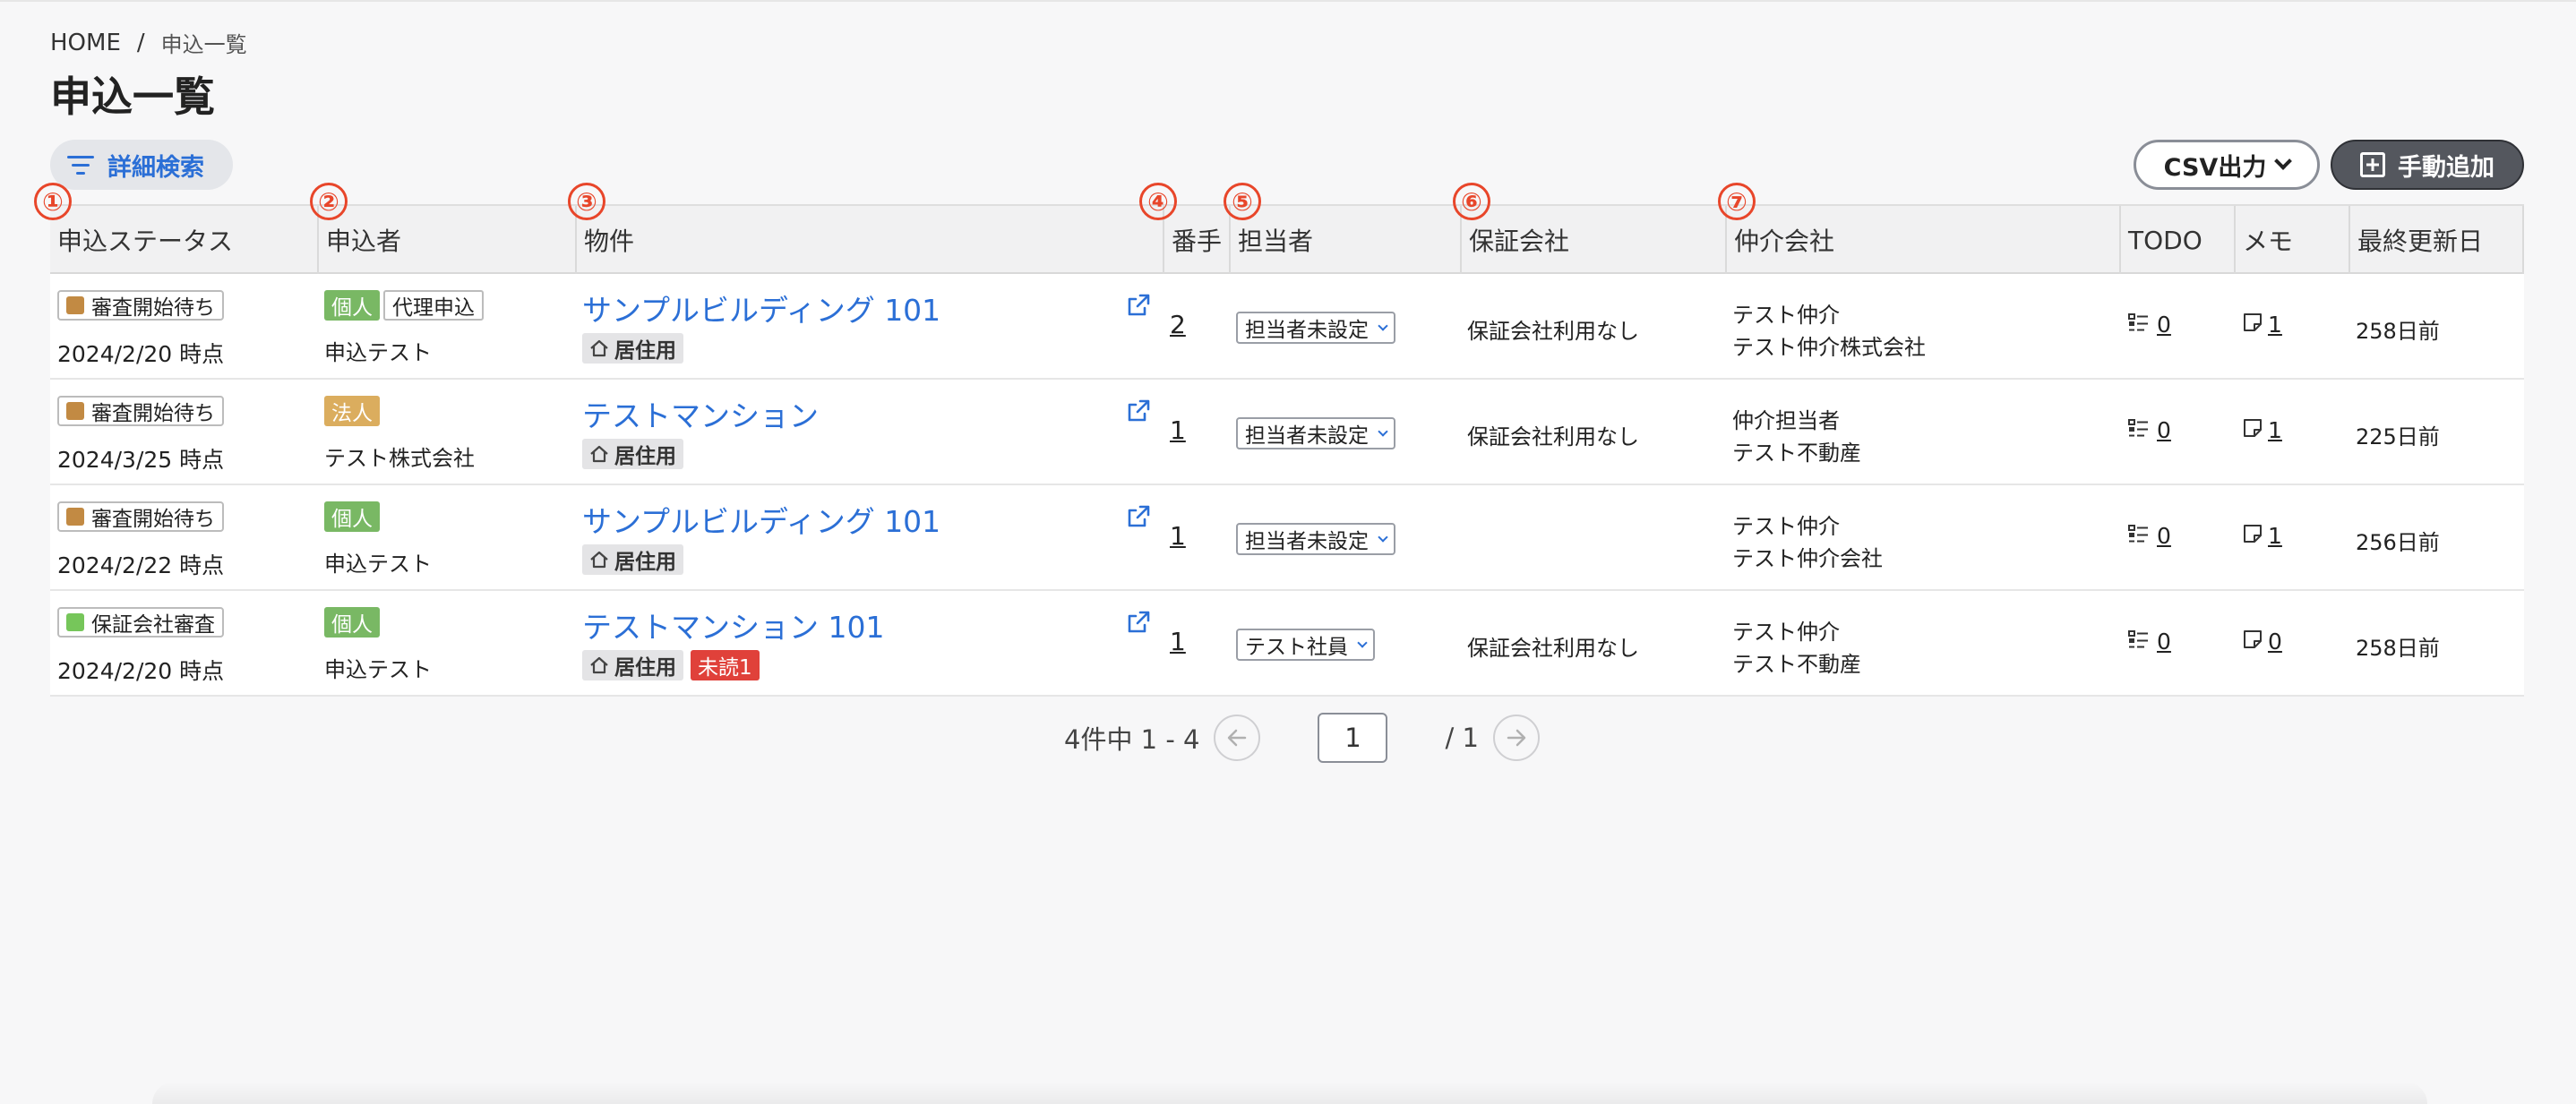 This screenshot has width=2576, height=1104. What do you see at coordinates (141, 565) in the screenshot?
I see `status-date: 2024/2/22 時点` at bounding box center [141, 565].